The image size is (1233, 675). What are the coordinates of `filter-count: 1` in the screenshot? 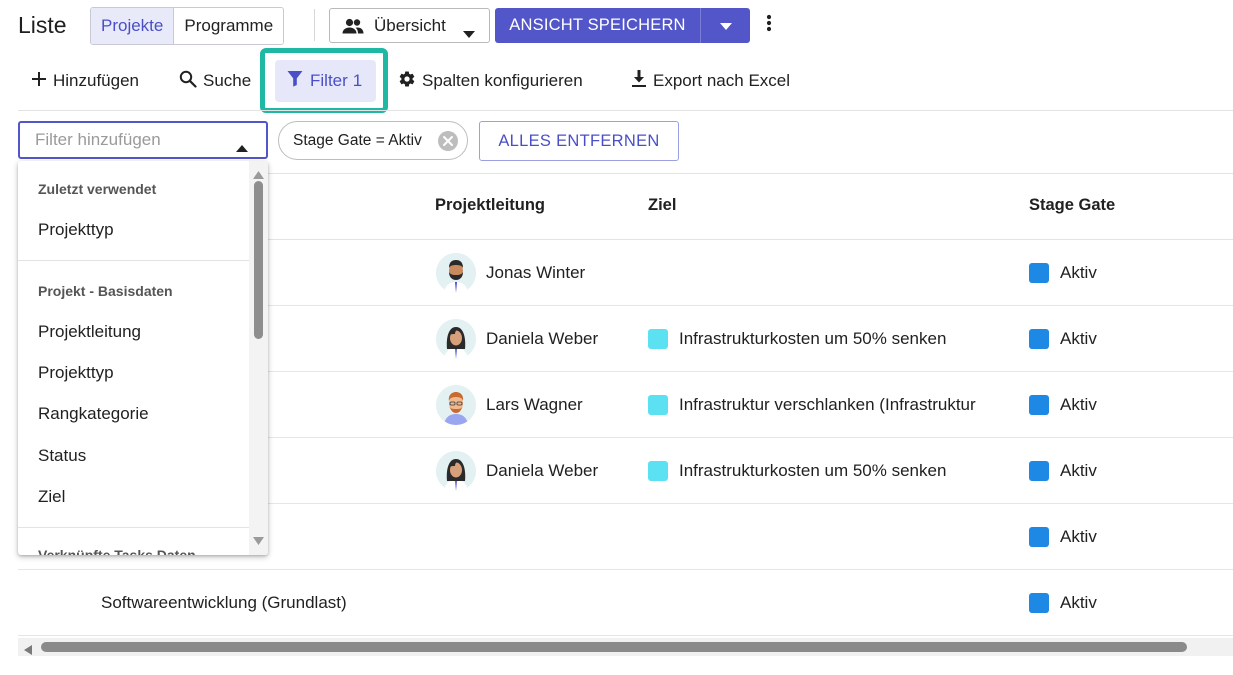 It's located at (357, 80).